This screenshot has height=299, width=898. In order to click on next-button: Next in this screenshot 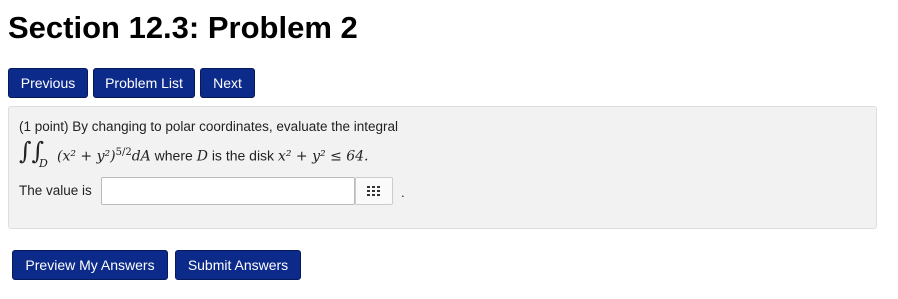, I will do `click(227, 83)`.